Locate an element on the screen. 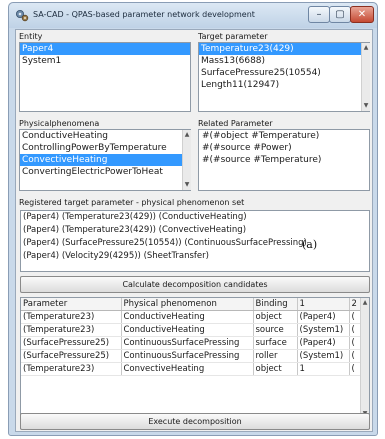 The height and width of the screenshot is (439, 385). cell-binding: roller is located at coordinates (275, 356).